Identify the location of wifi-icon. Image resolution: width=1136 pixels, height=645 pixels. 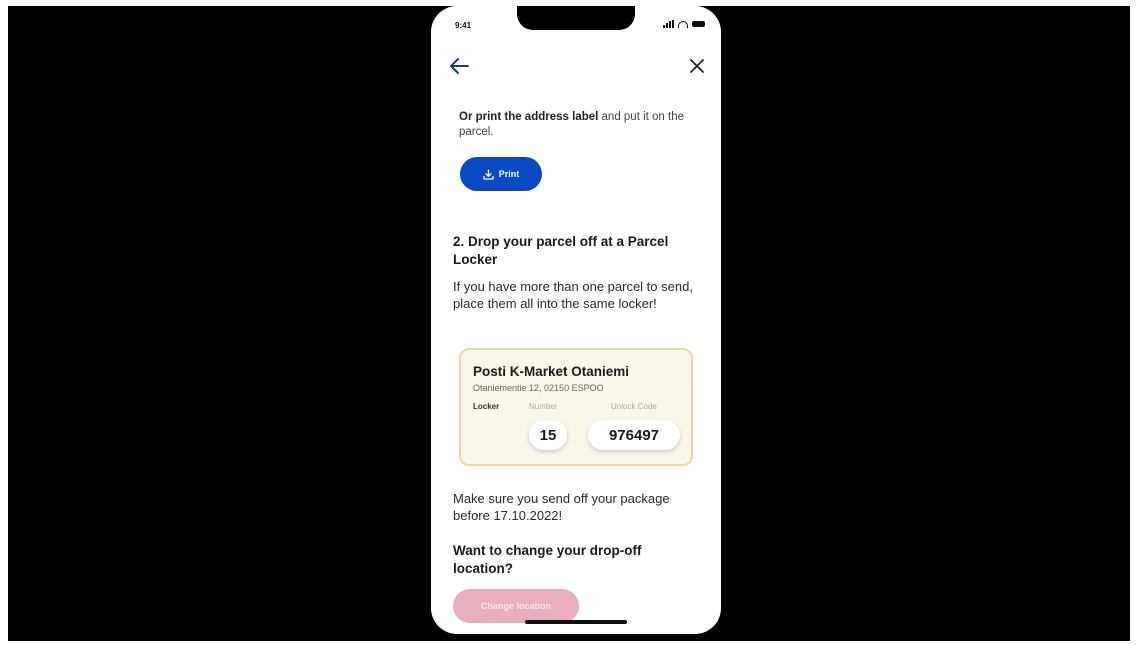
(683, 24).